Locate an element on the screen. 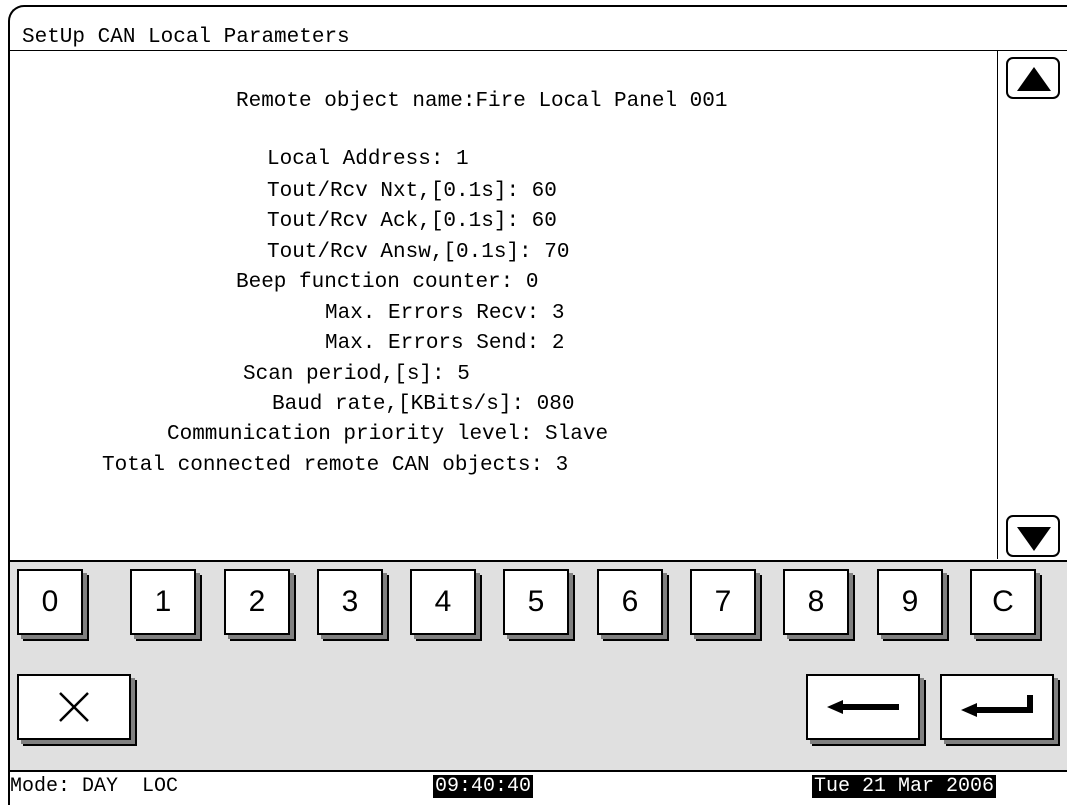  param-local-address: Local Address: 1 is located at coordinates (368, 159).